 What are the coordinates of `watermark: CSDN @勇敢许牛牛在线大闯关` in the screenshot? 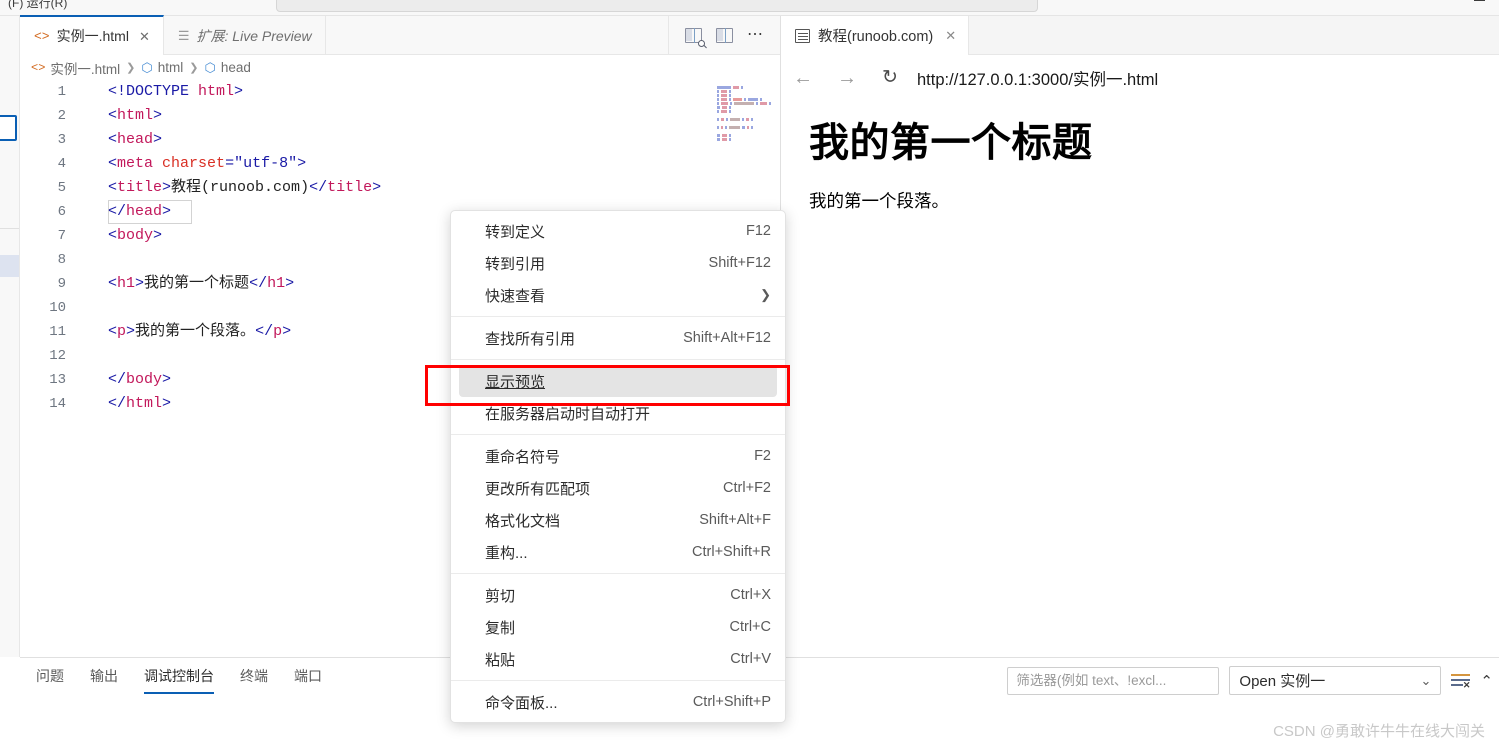 It's located at (1379, 731).